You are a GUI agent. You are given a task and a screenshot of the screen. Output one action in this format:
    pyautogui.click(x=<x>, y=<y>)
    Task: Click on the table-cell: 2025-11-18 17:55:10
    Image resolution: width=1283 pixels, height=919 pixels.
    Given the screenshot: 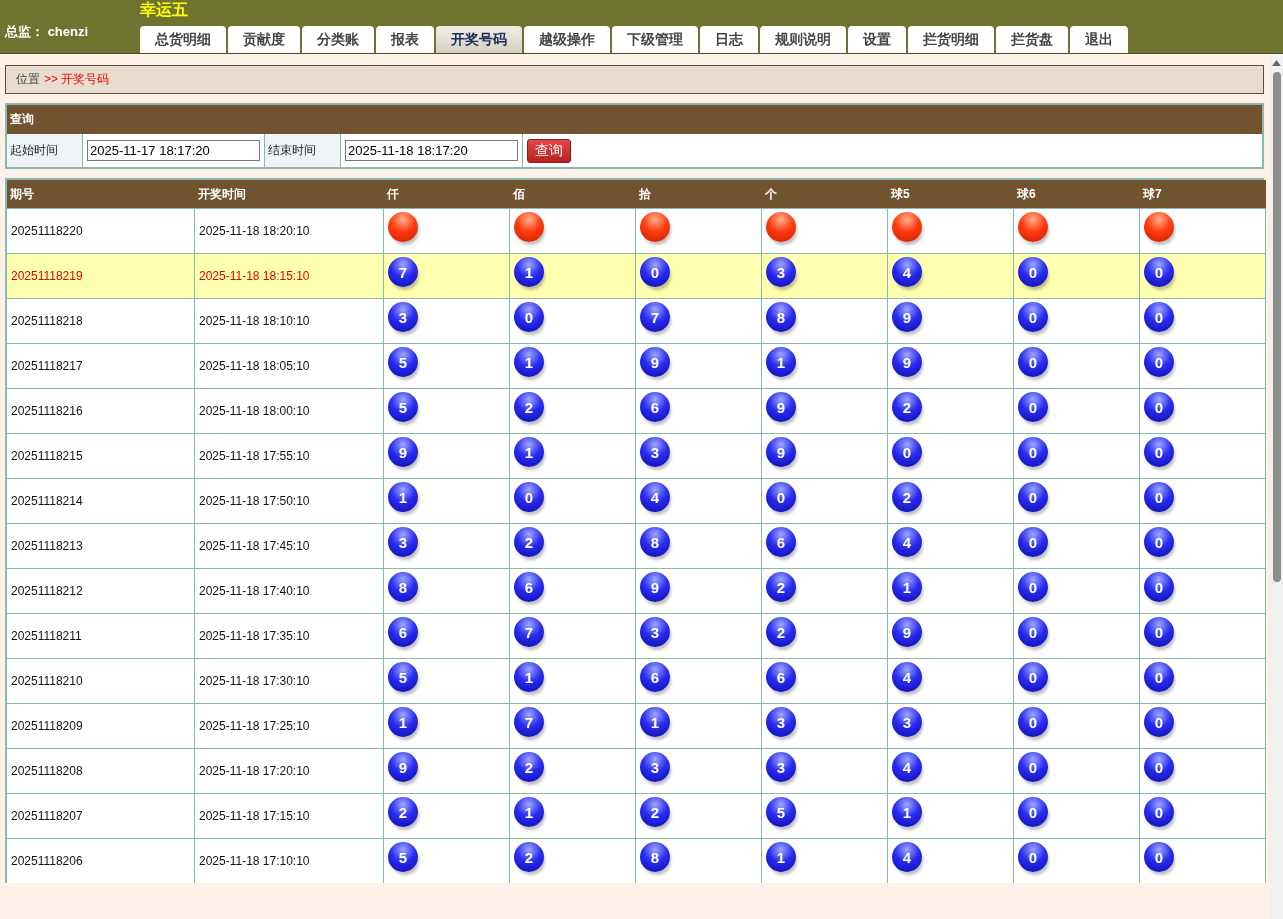 What is the action you would take?
    pyautogui.click(x=289, y=455)
    